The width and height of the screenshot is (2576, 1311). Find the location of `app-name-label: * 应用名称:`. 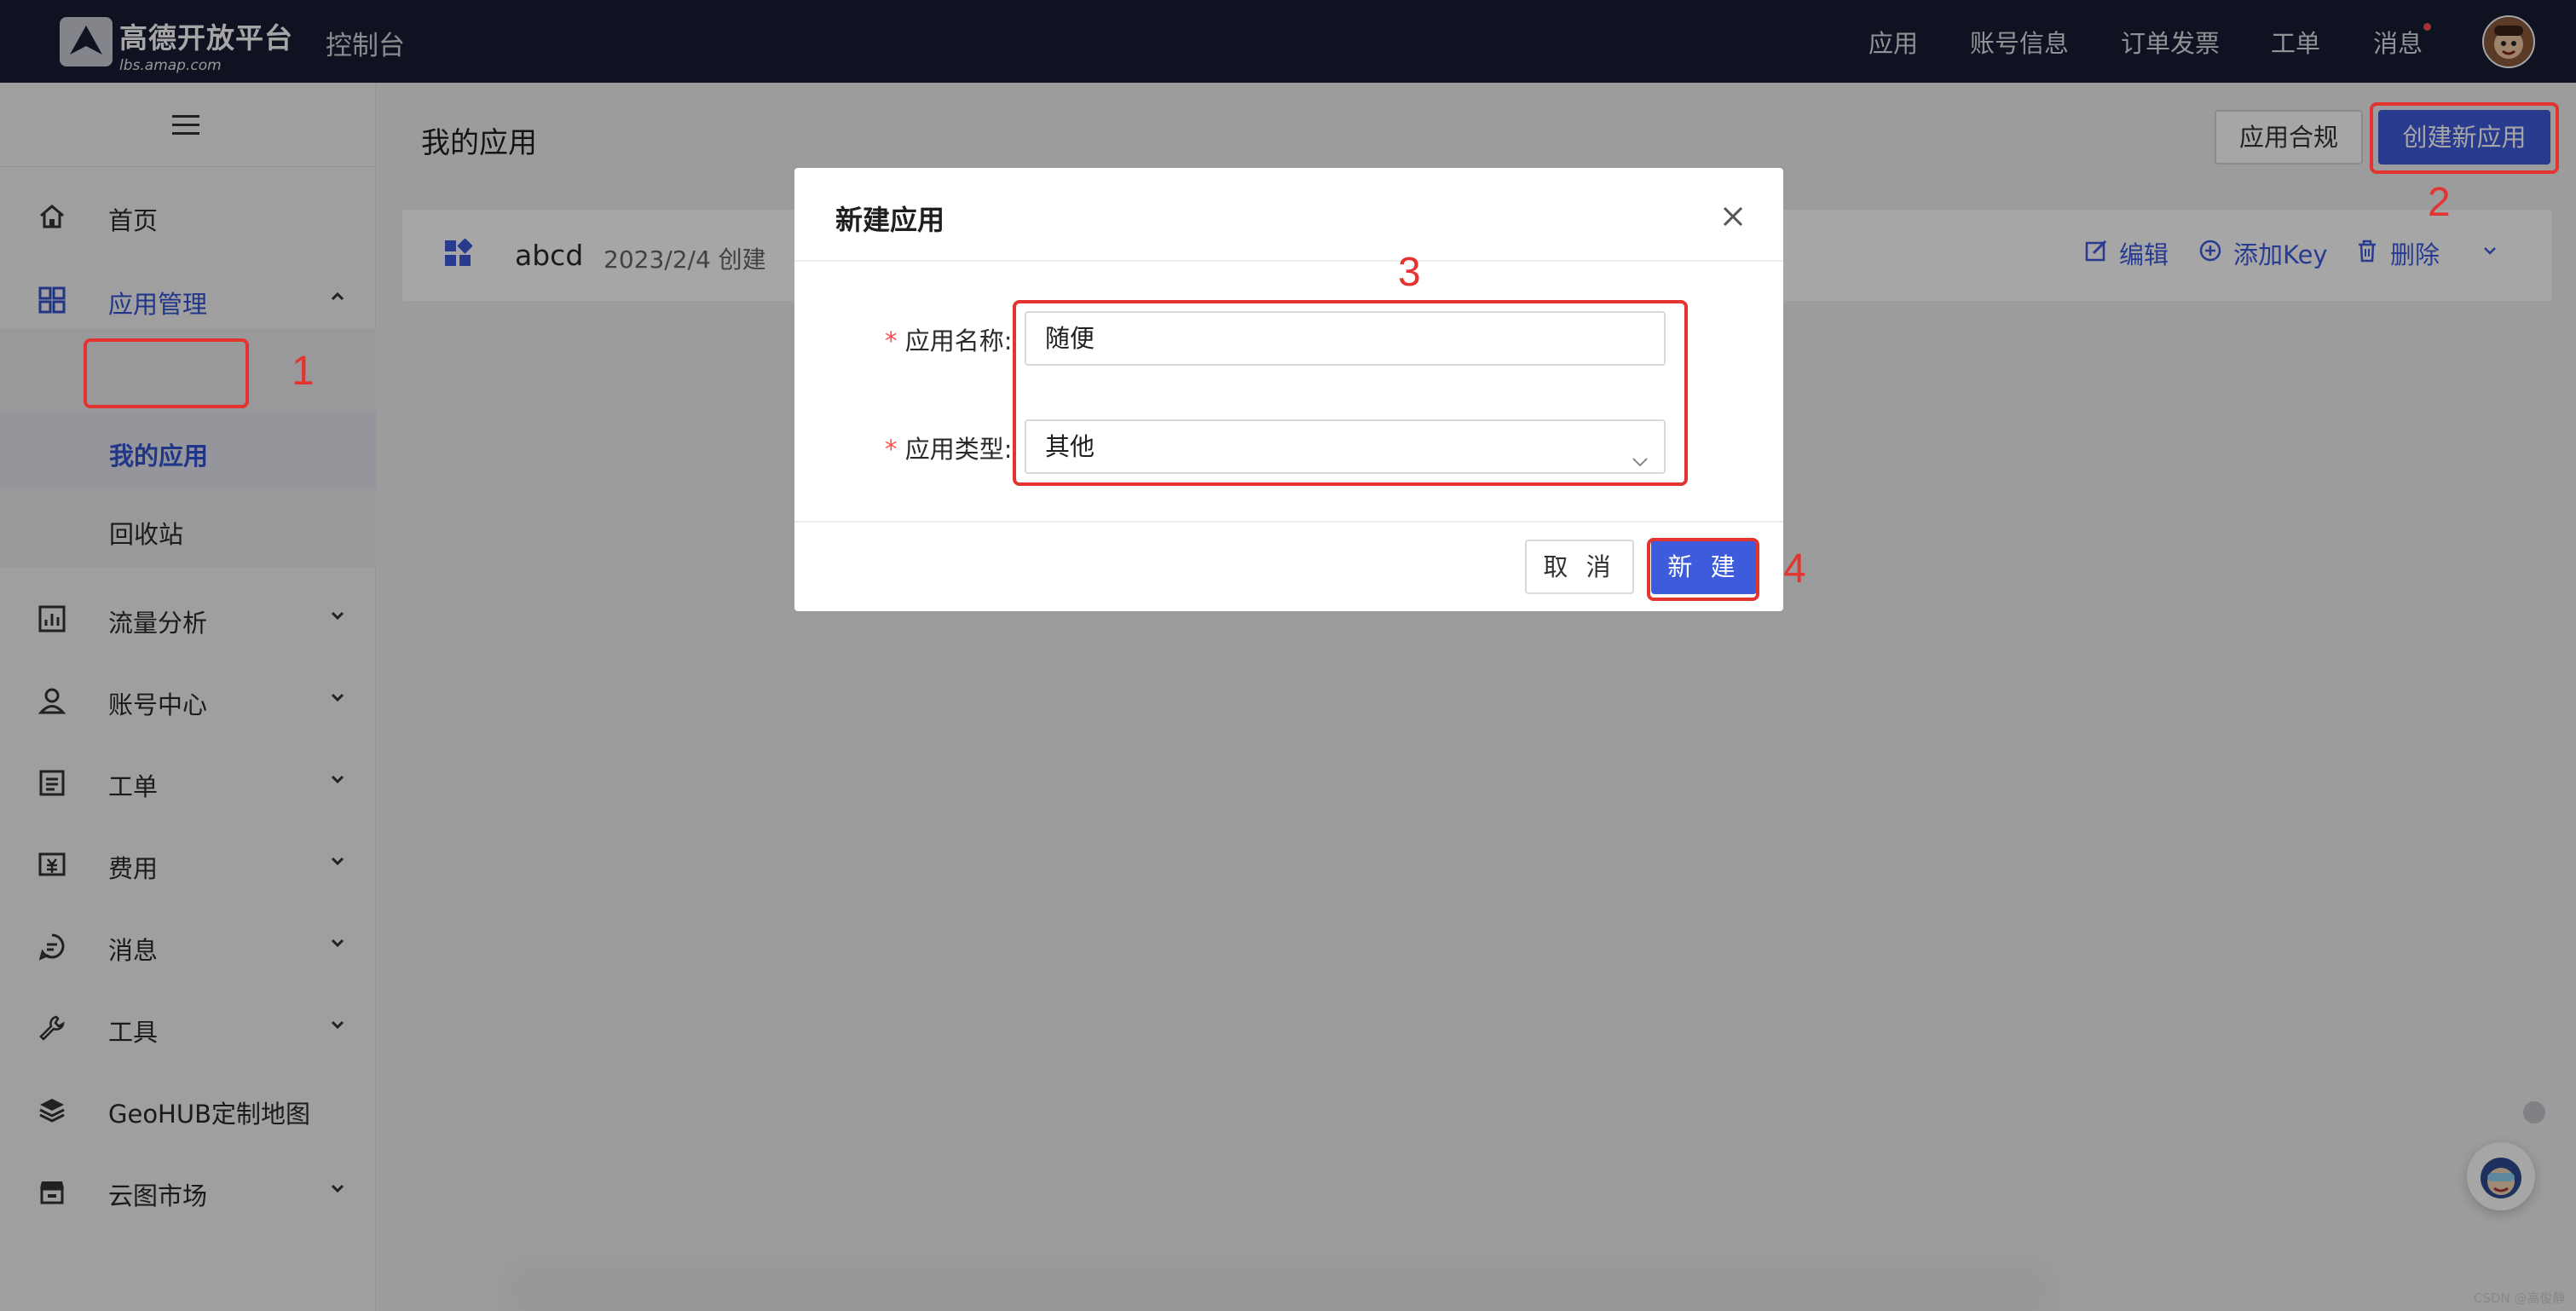

app-name-label: * 应用名称: is located at coordinates (949, 339).